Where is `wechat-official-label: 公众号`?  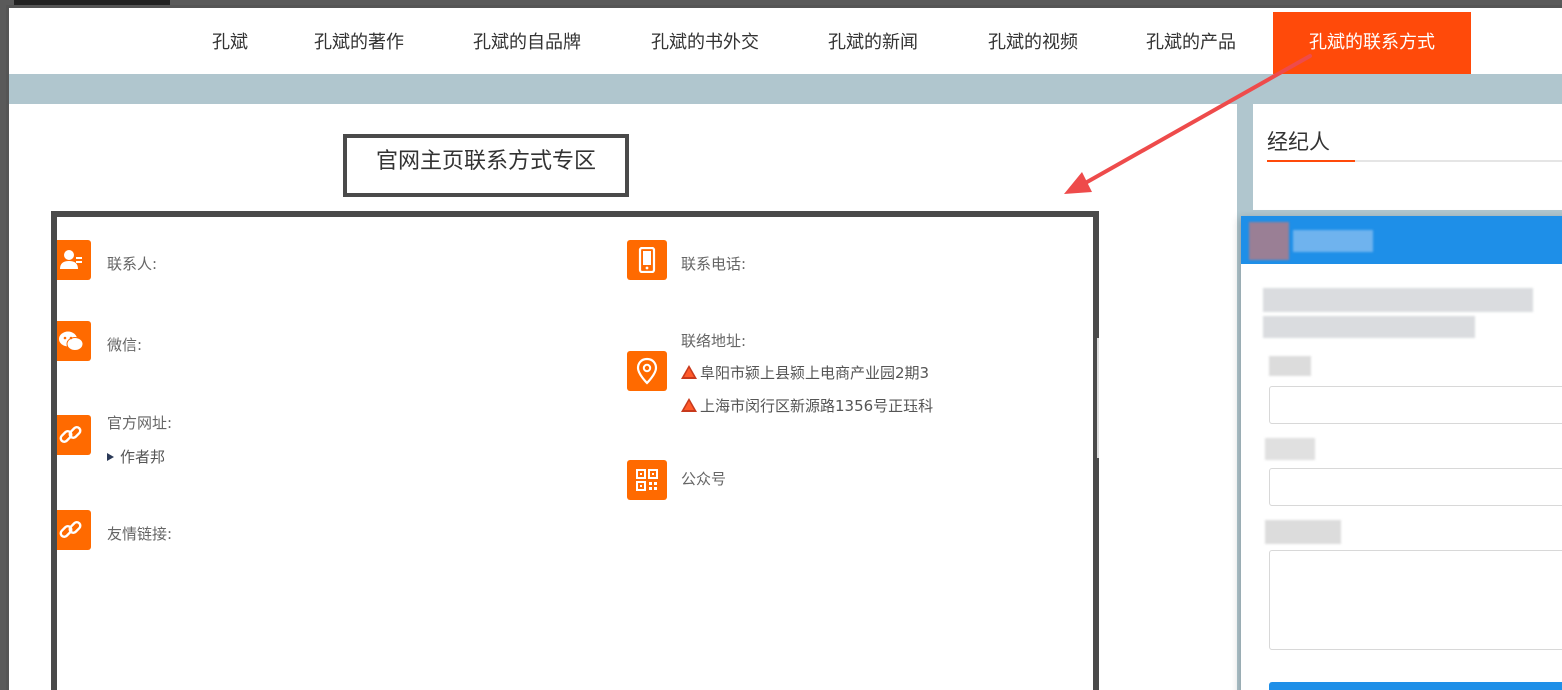 wechat-official-label: 公众号 is located at coordinates (704, 479).